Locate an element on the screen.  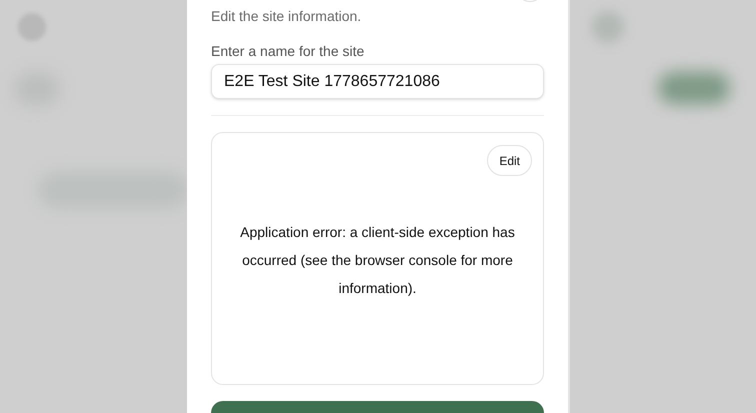
dialog-description: Edit the site information. is located at coordinates (286, 16).